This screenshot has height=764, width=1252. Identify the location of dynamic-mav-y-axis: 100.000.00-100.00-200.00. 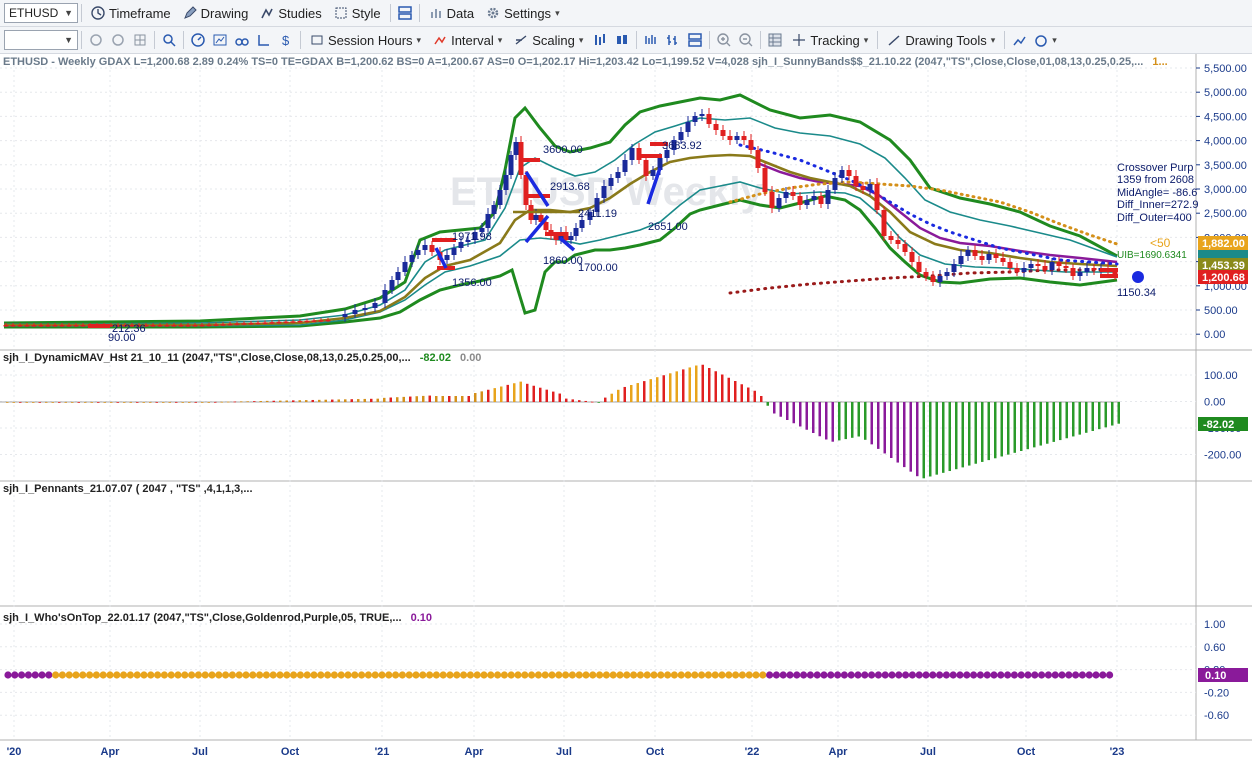
(1222, 416).